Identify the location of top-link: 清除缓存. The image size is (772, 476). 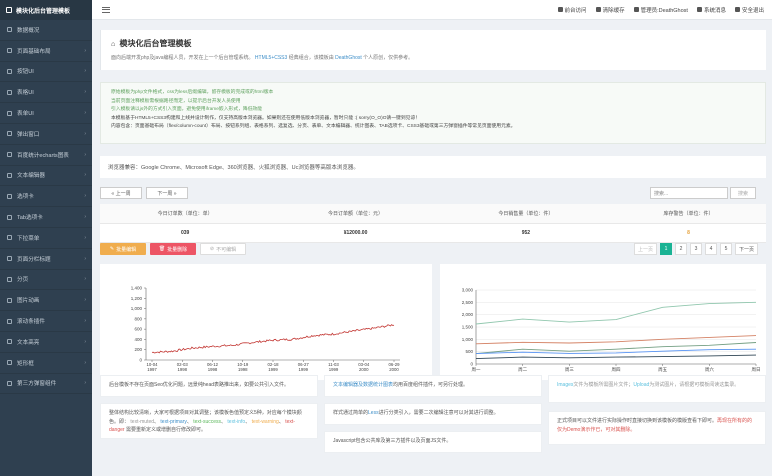
(610, 10).